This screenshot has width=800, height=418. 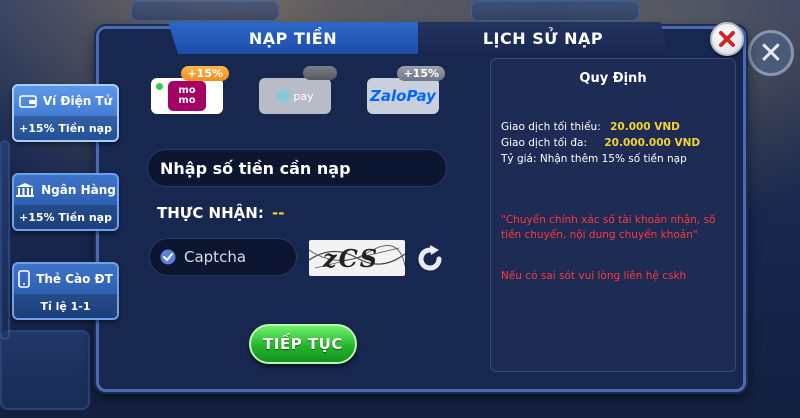 I want to click on selected-dot-icon, so click(x=159, y=86).